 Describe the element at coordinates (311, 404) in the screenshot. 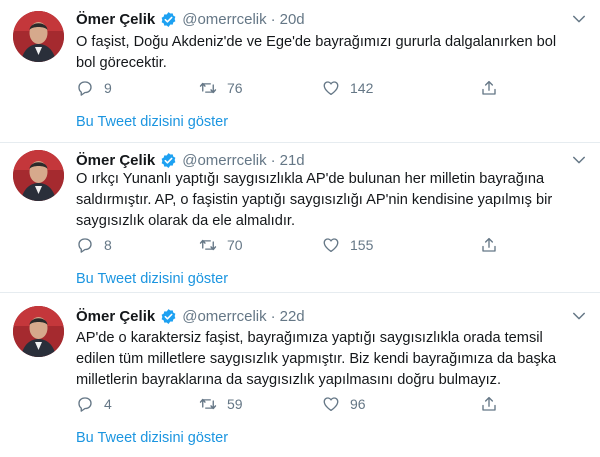

I see `tweet-actions: 4 59 96` at that location.